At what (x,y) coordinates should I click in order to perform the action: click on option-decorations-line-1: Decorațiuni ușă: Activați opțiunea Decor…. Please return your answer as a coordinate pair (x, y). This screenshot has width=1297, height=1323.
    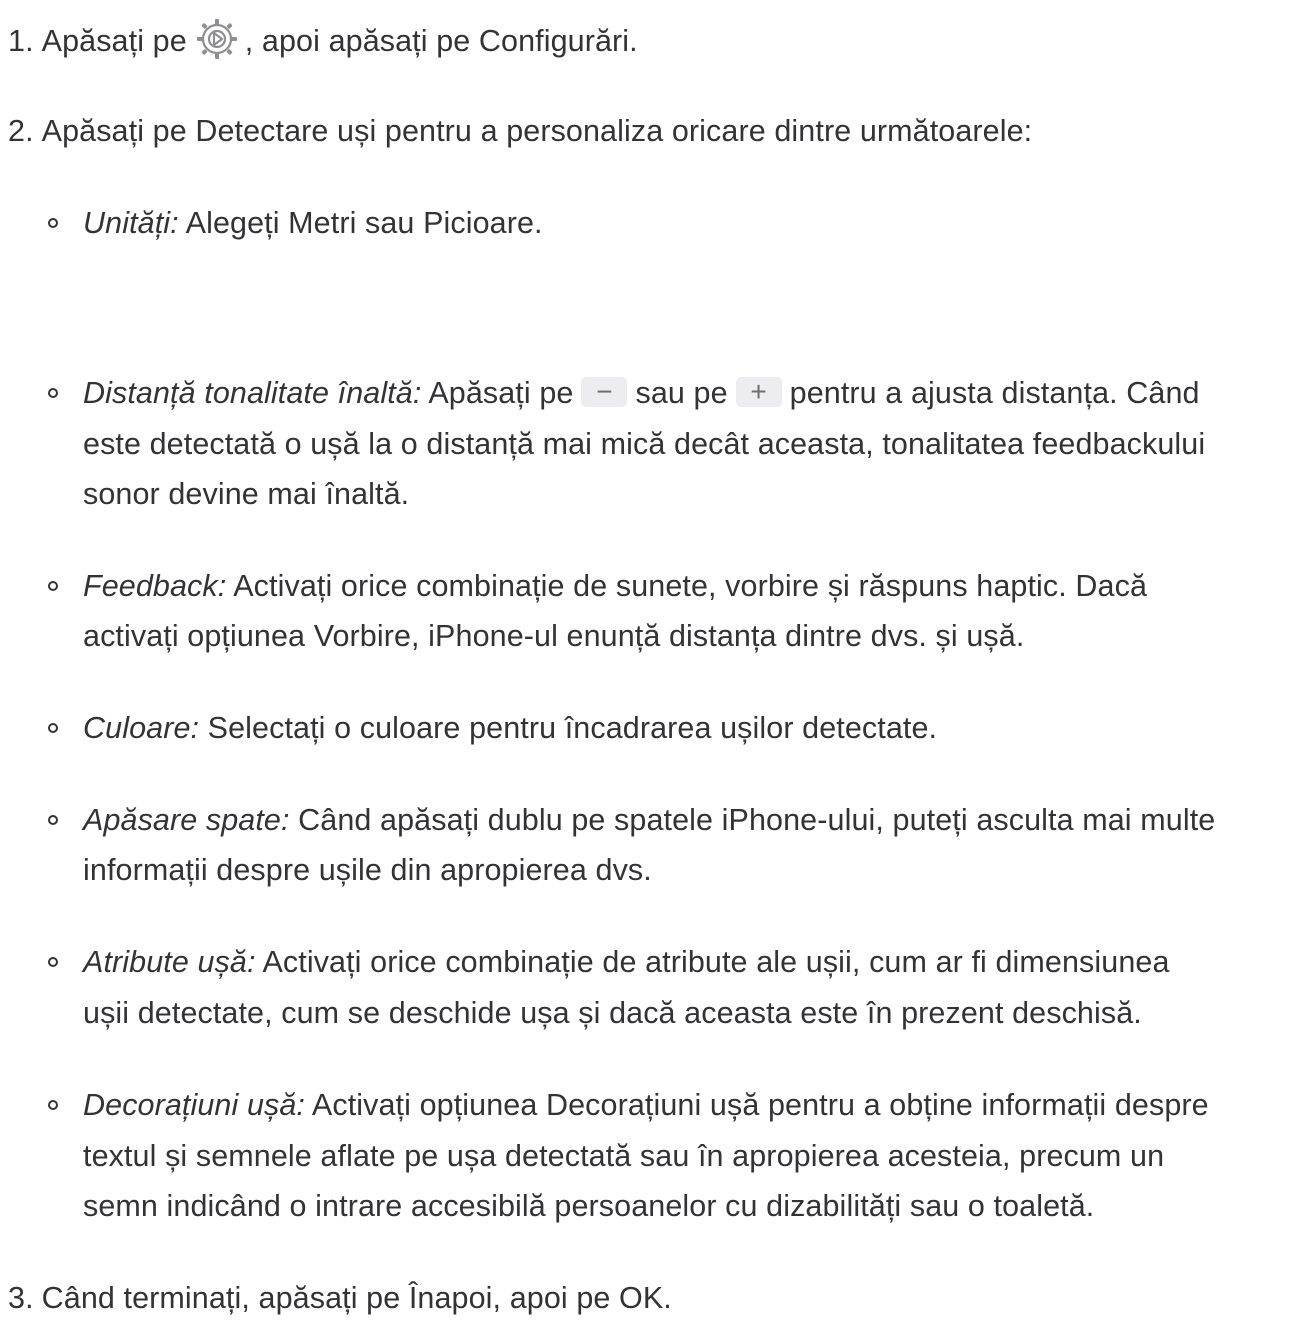
    Looking at the image, I should click on (646, 1105).